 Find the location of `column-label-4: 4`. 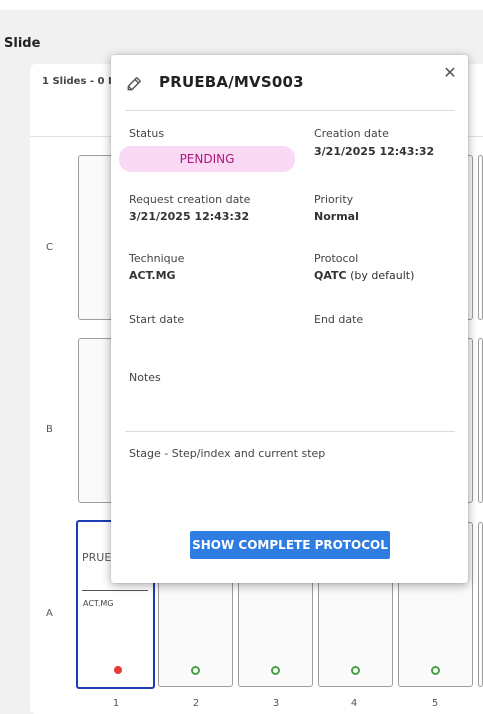

column-label-4: 4 is located at coordinates (354, 703).